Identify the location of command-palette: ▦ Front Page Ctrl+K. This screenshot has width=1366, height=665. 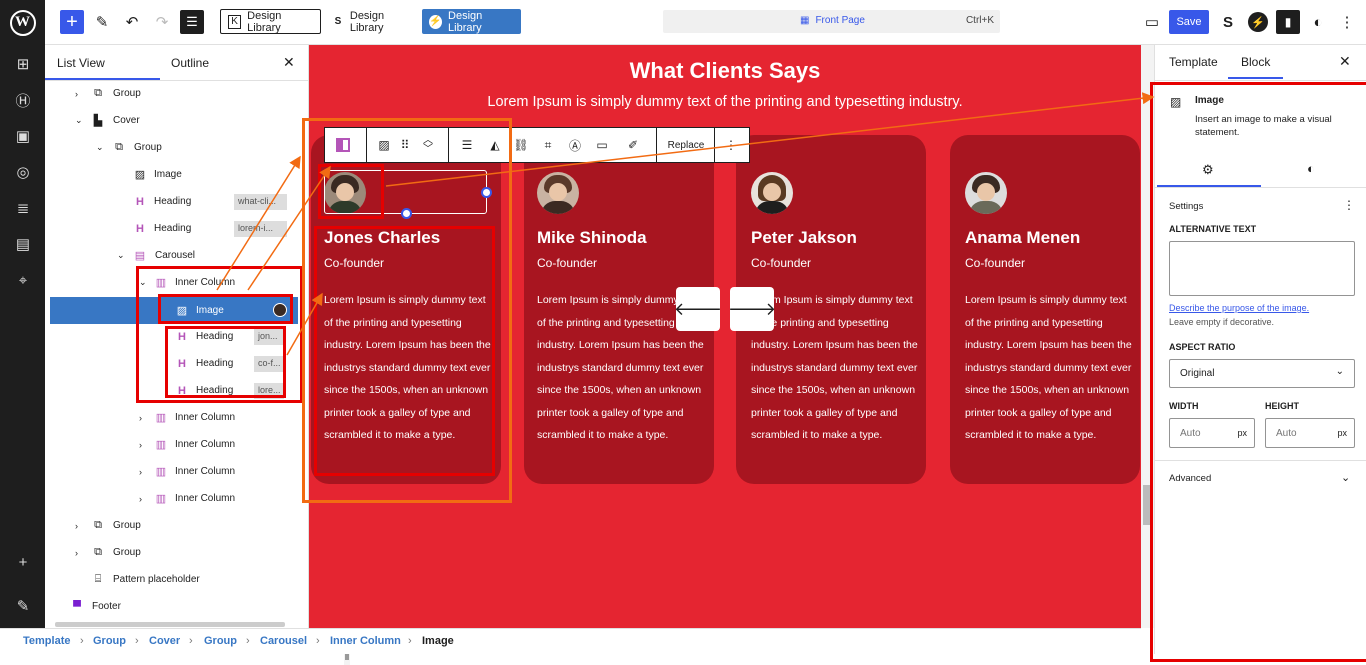
(831, 21).